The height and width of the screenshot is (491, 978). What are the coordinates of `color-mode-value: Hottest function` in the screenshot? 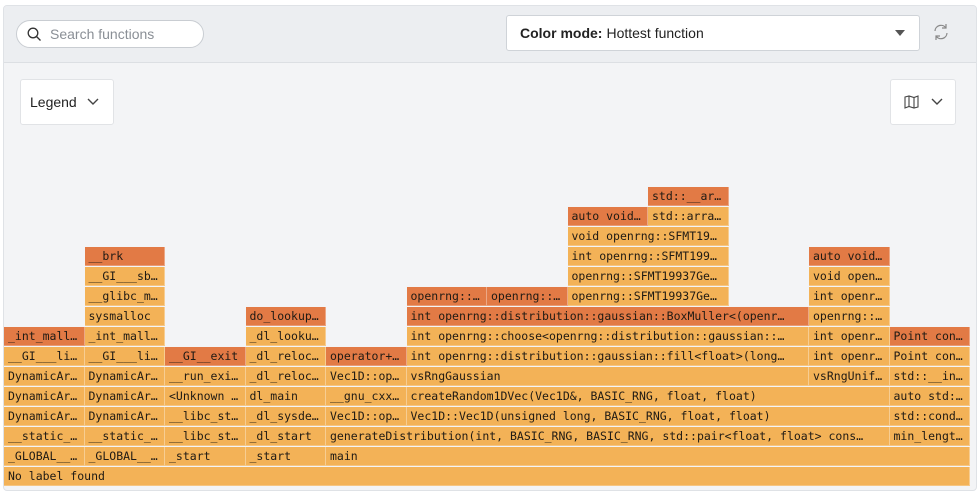 It's located at (655, 33).